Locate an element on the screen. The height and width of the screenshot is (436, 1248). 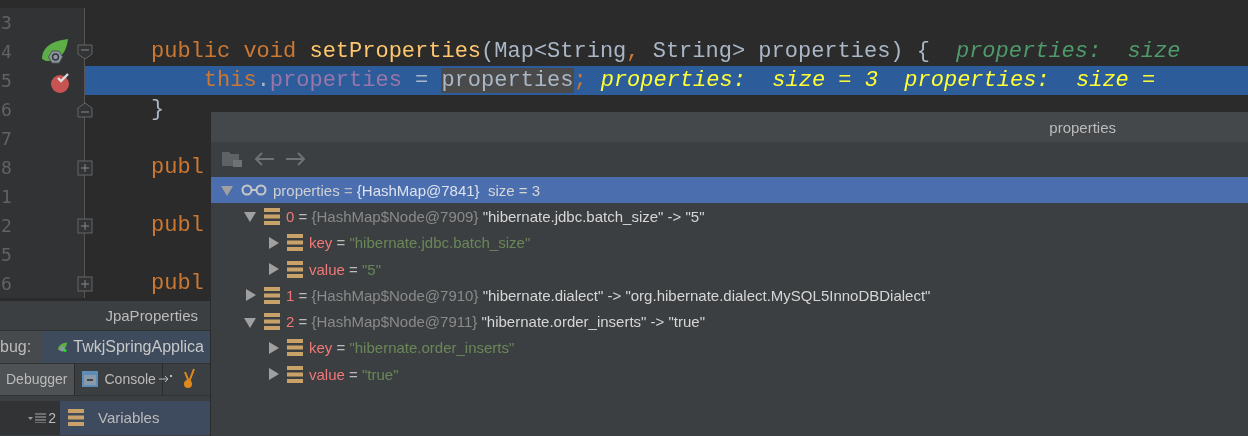
variables-header: Variables is located at coordinates (135, 417).